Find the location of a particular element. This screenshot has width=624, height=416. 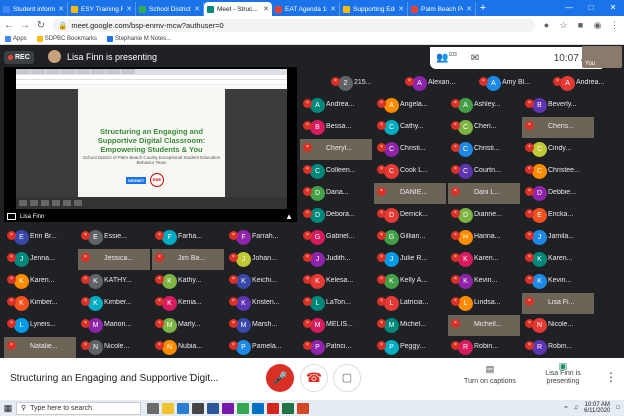

present-now-button: ▣ Lisa Finn is presenting is located at coordinates (563, 374).